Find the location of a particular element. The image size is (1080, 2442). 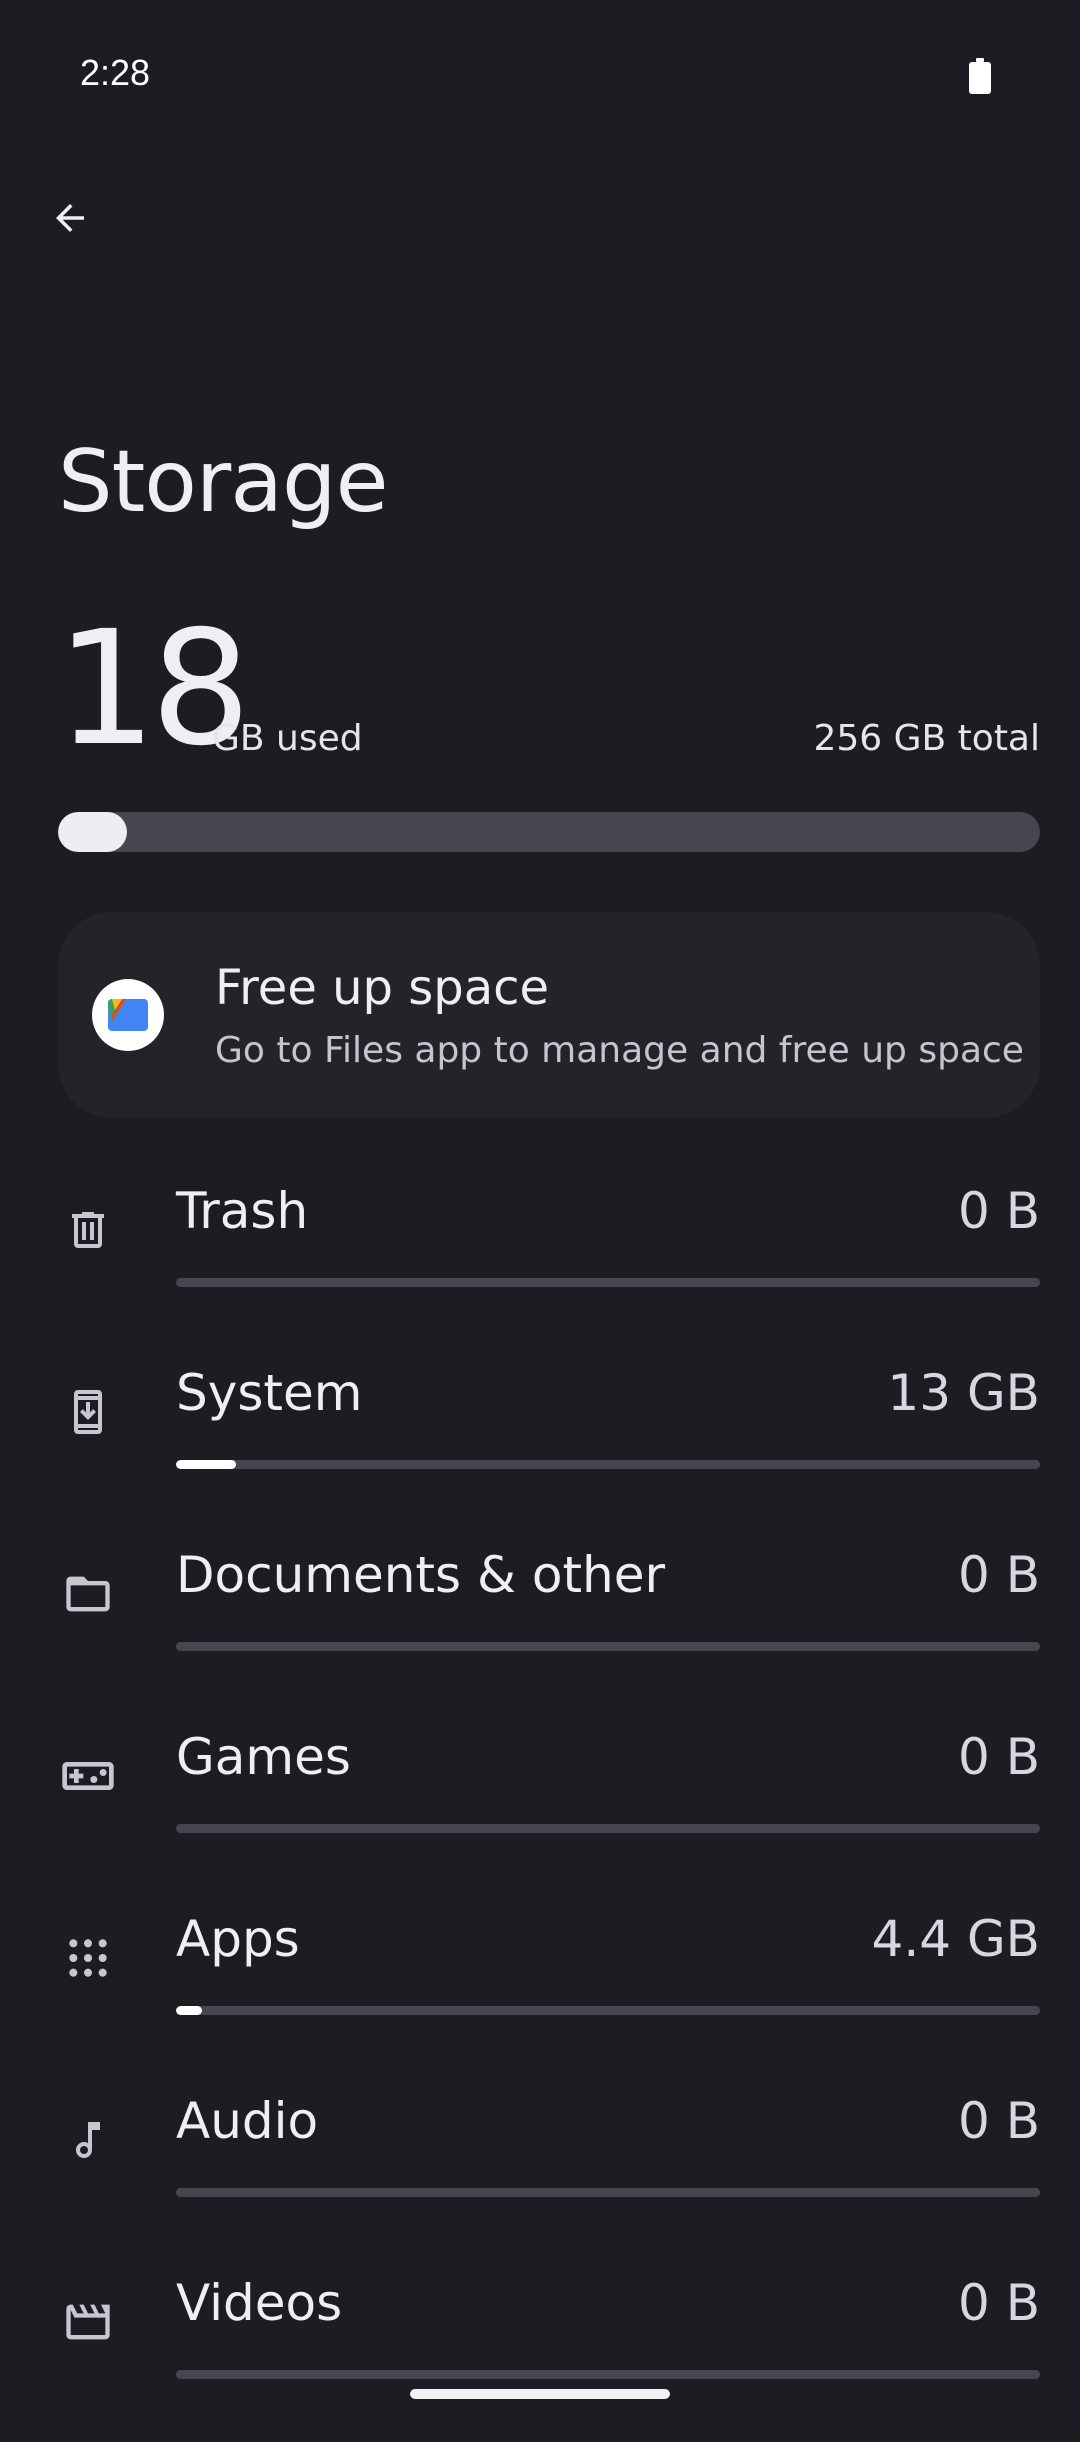

category-label: Audio is located at coordinates (247, 2121).